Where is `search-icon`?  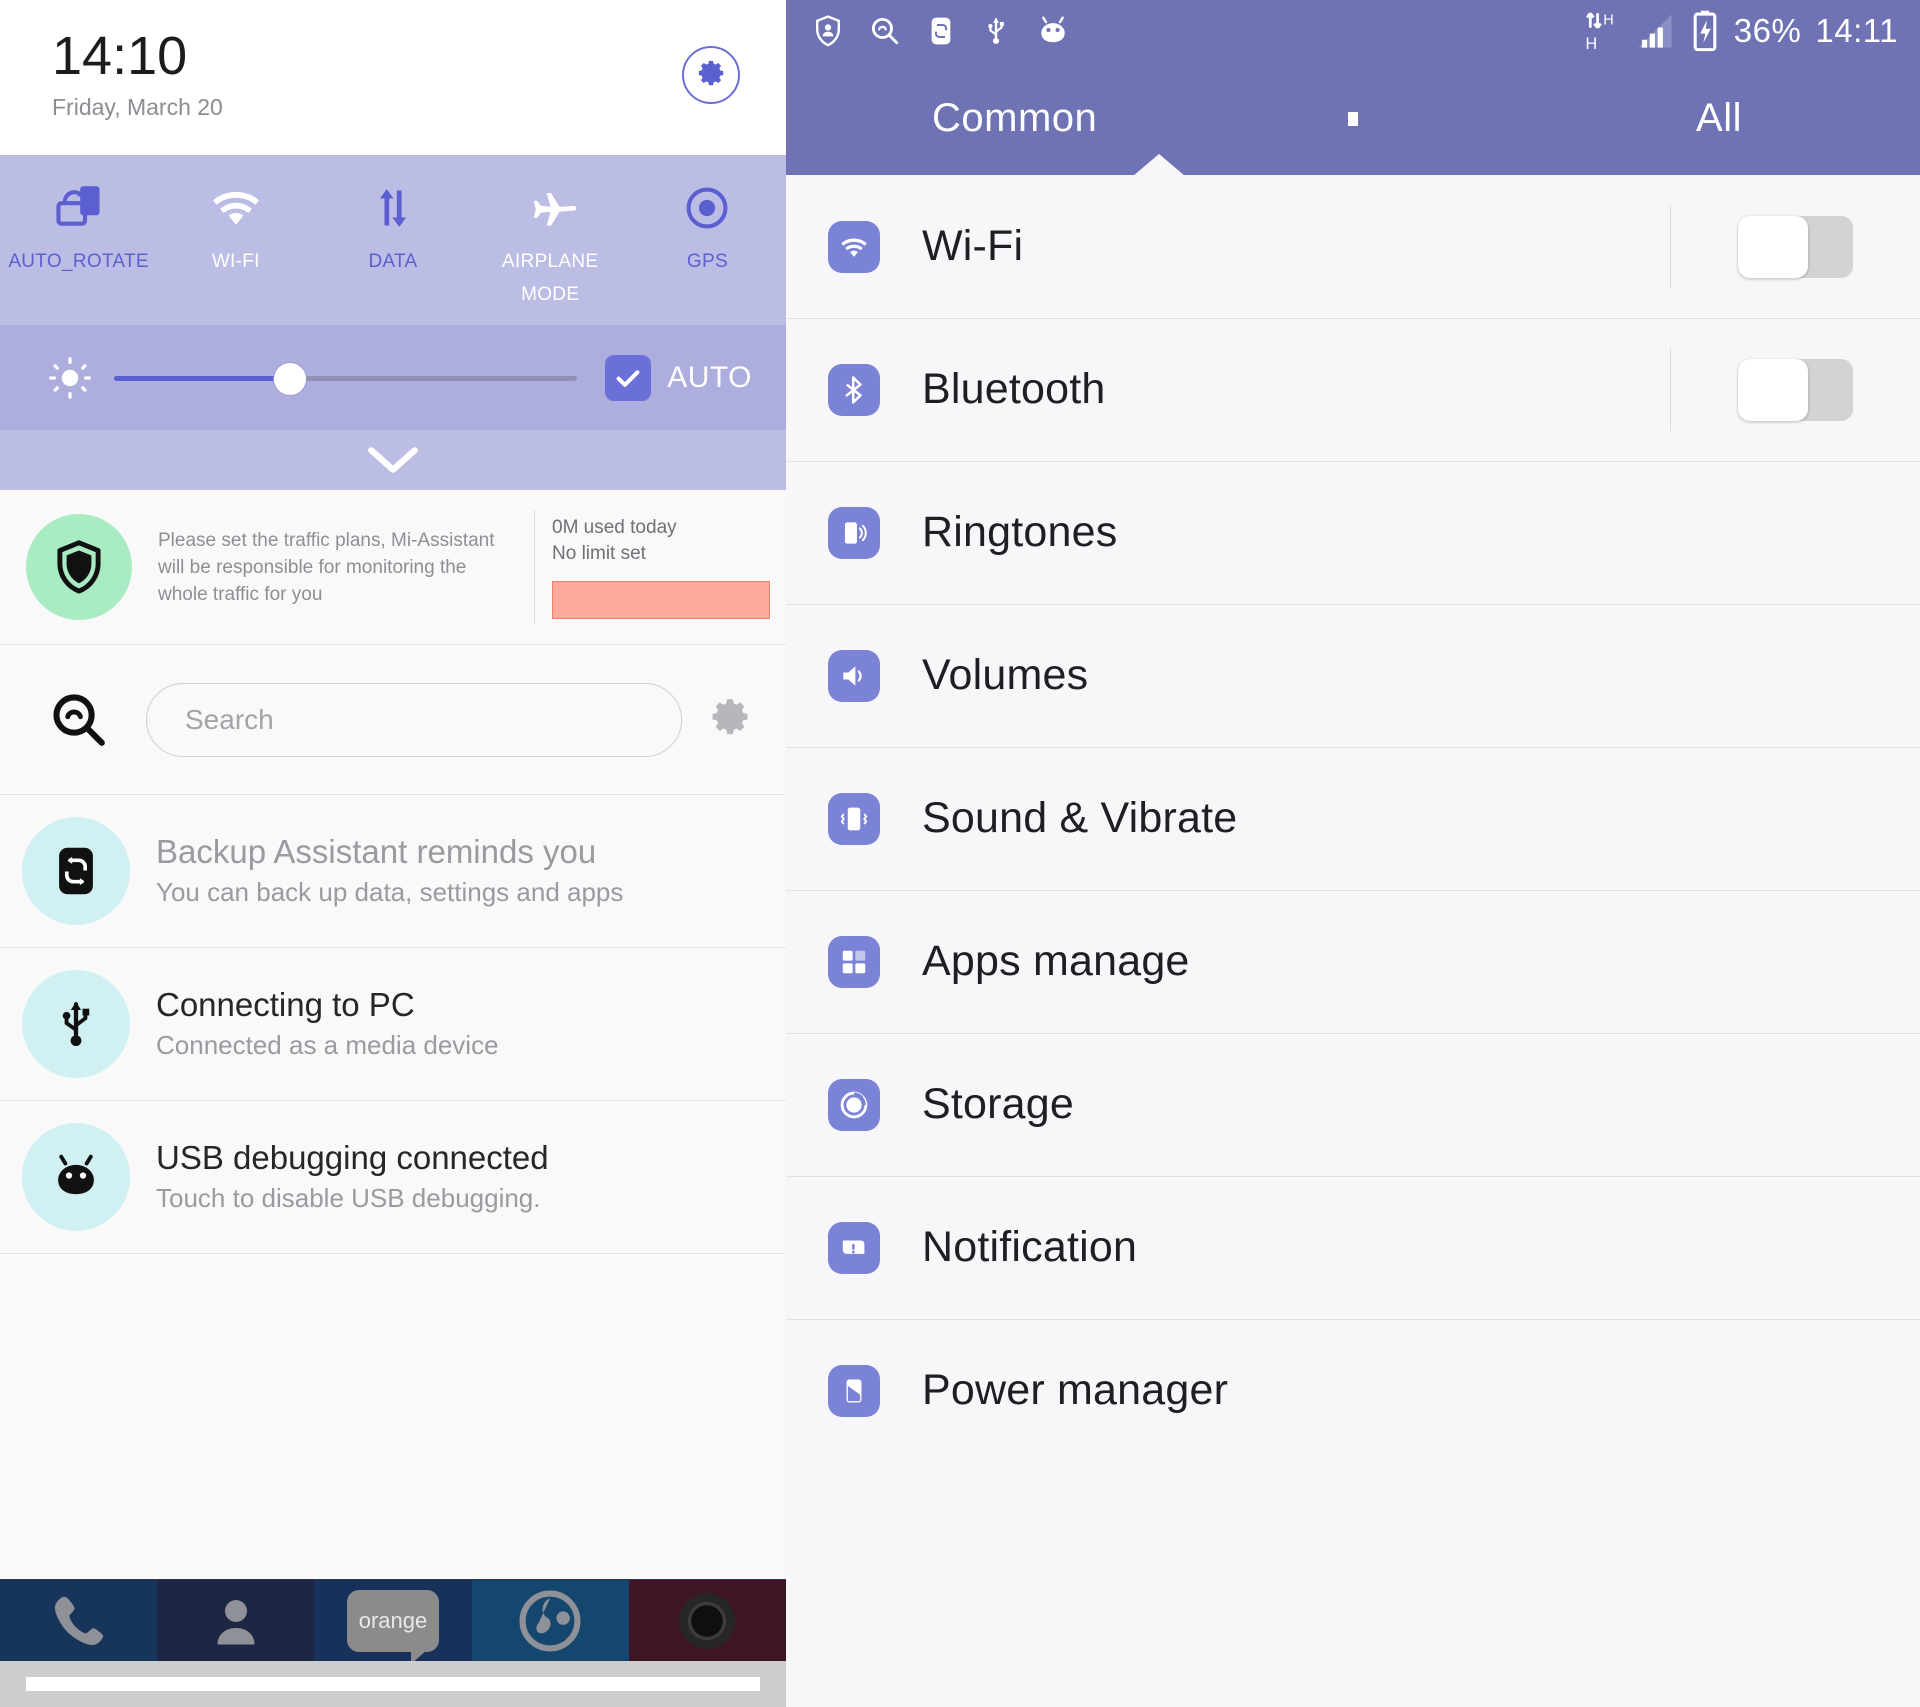
search-icon is located at coordinates (79, 720).